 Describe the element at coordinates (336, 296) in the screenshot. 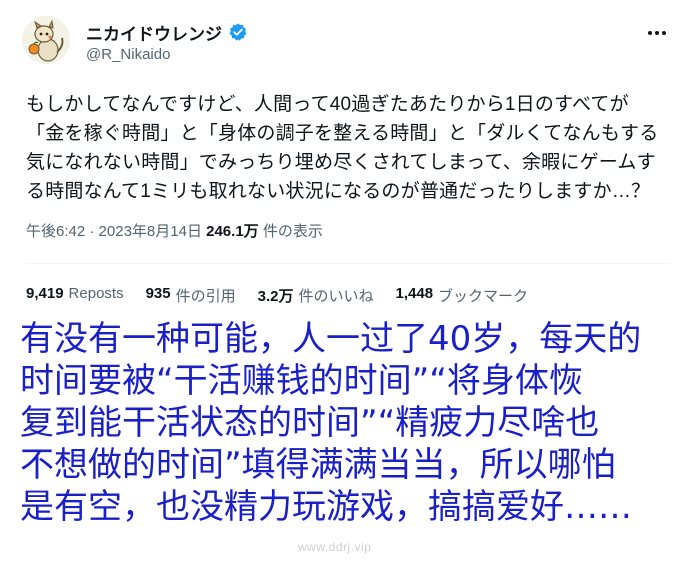

I see `likes-label: 件のいいね` at that location.